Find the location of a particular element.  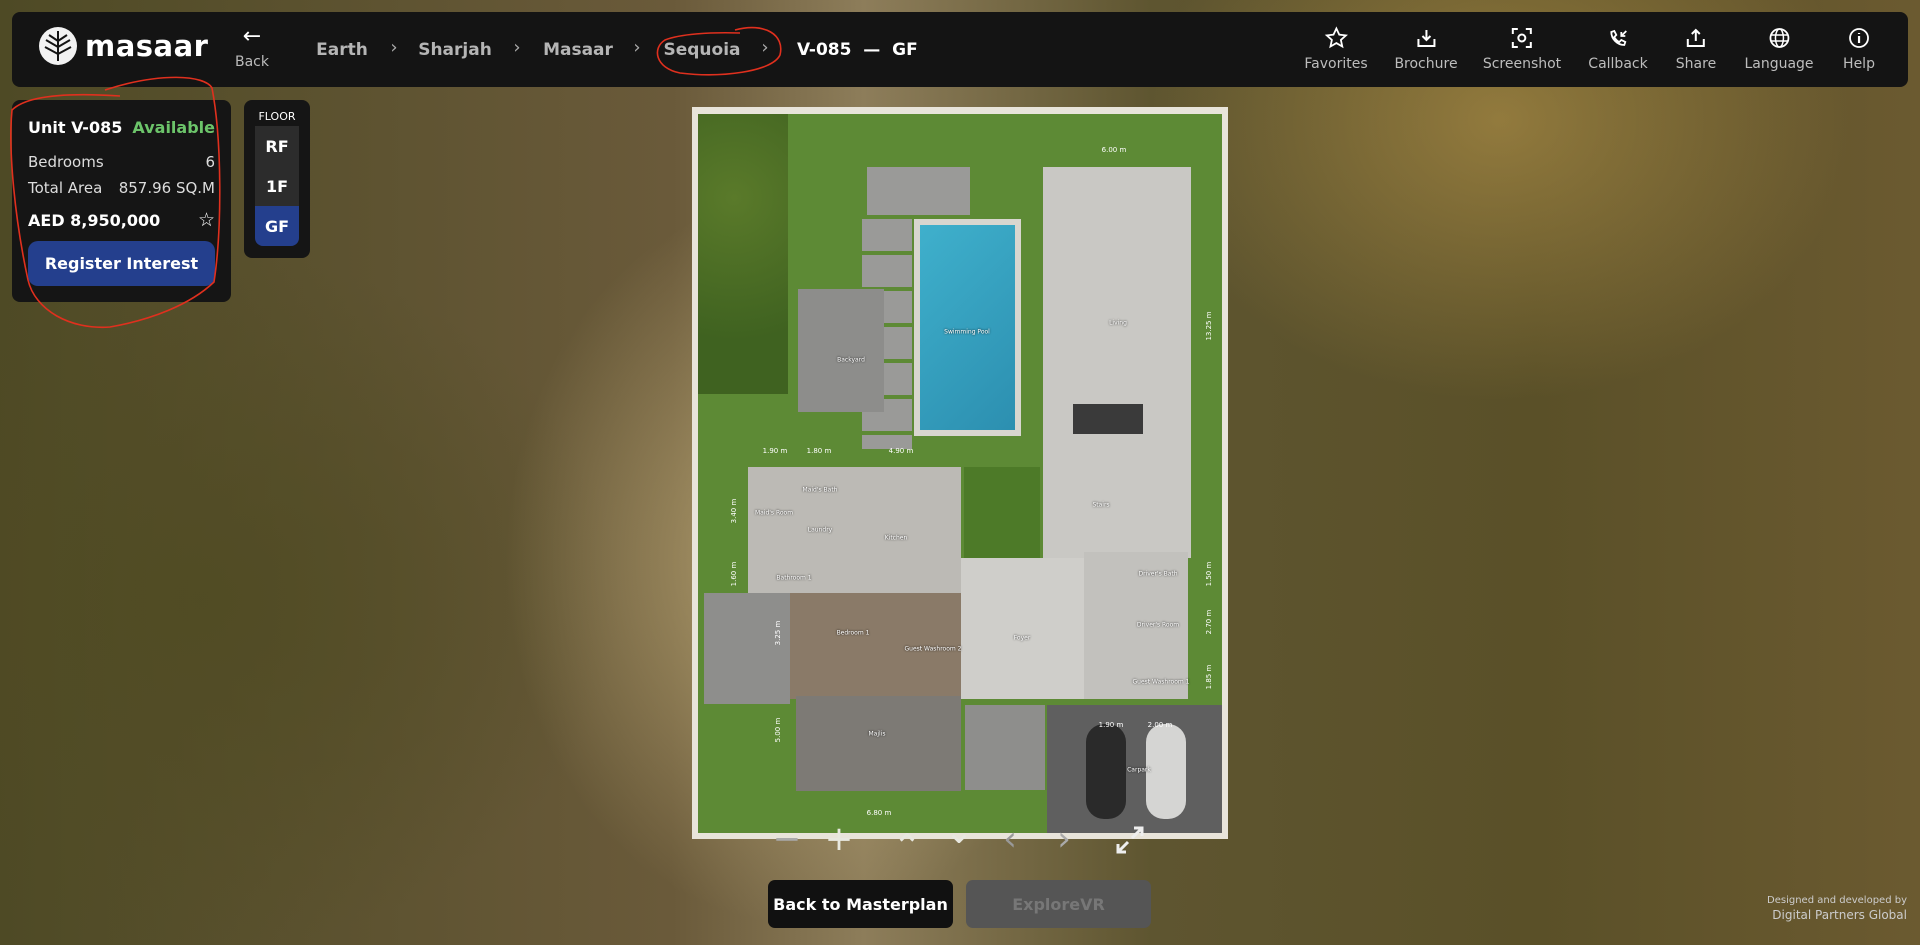

pan-left-button: ‹ is located at coordinates (1010, 839).